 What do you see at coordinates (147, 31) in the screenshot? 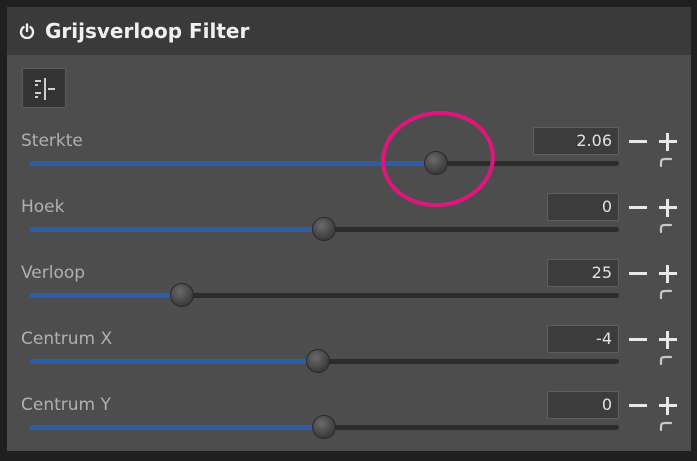
I see `panel-title: Grijsverloop Filter` at bounding box center [147, 31].